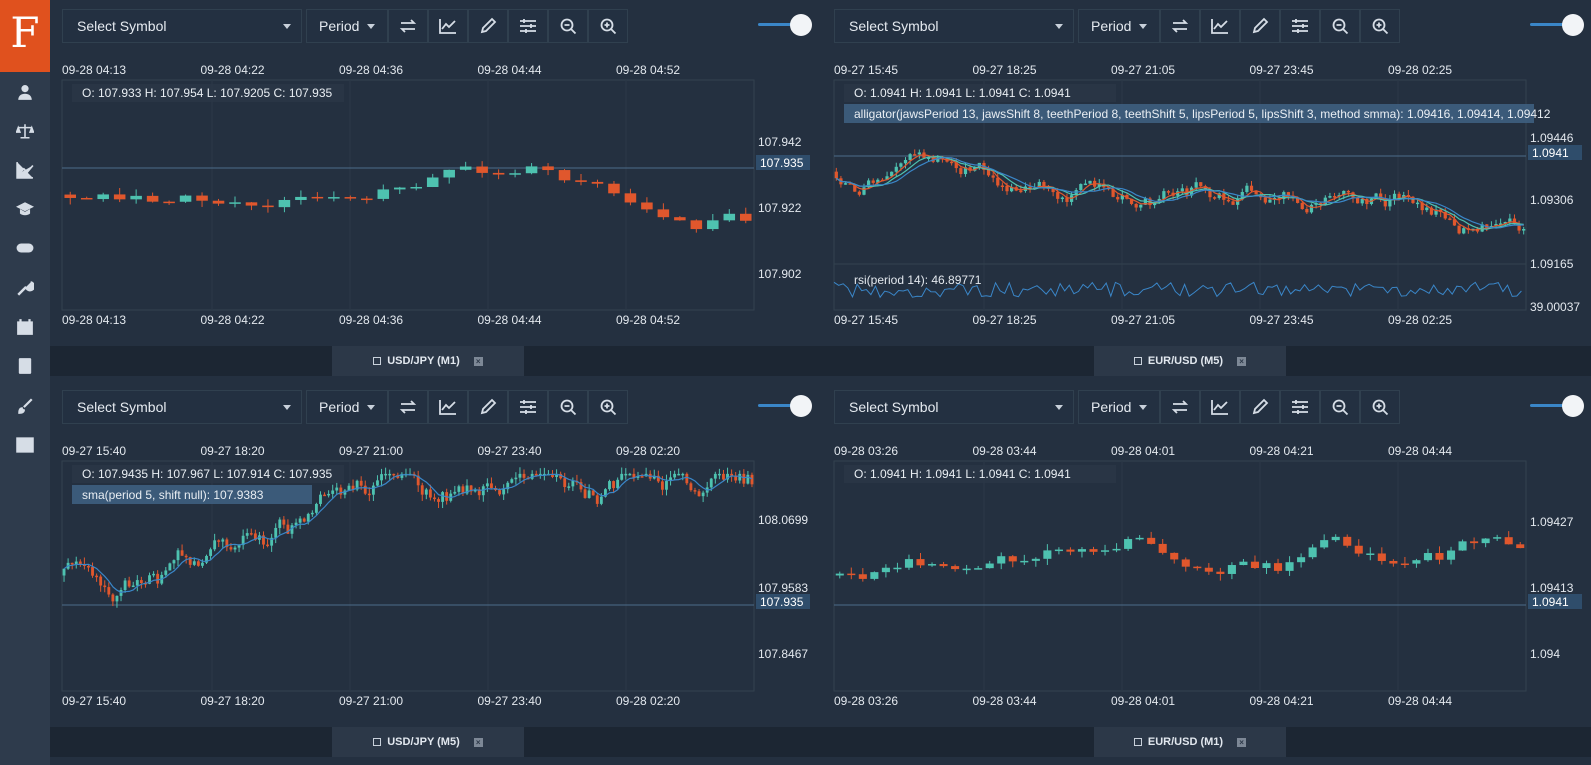 The image size is (1591, 765). What do you see at coordinates (1190, 742) in the screenshot?
I see `chart-tab: EUR/USD (M1) ×` at bounding box center [1190, 742].